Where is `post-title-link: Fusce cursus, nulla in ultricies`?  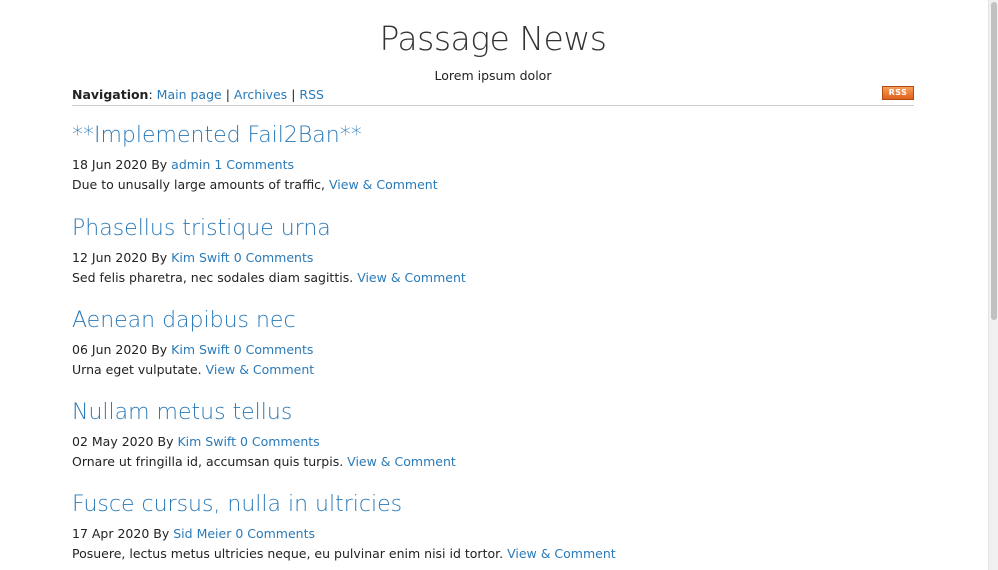
post-title-link: Fusce cursus, nulla in ultricies is located at coordinates (493, 505).